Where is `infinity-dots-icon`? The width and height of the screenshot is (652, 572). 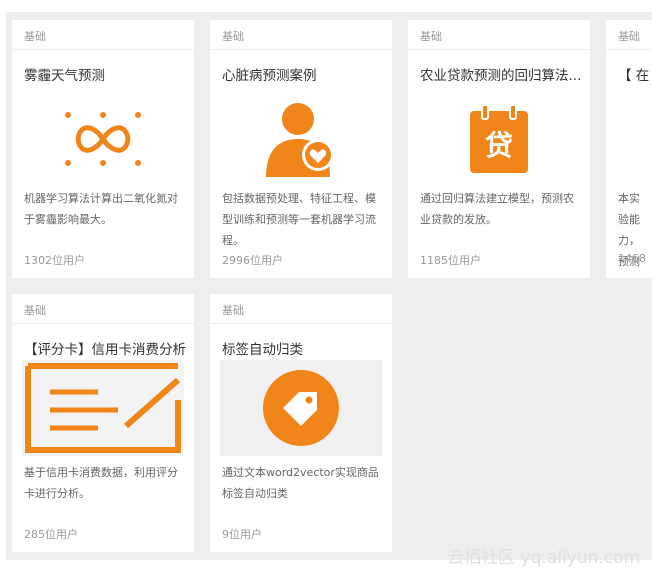
infinity-dots-icon is located at coordinates (103, 139).